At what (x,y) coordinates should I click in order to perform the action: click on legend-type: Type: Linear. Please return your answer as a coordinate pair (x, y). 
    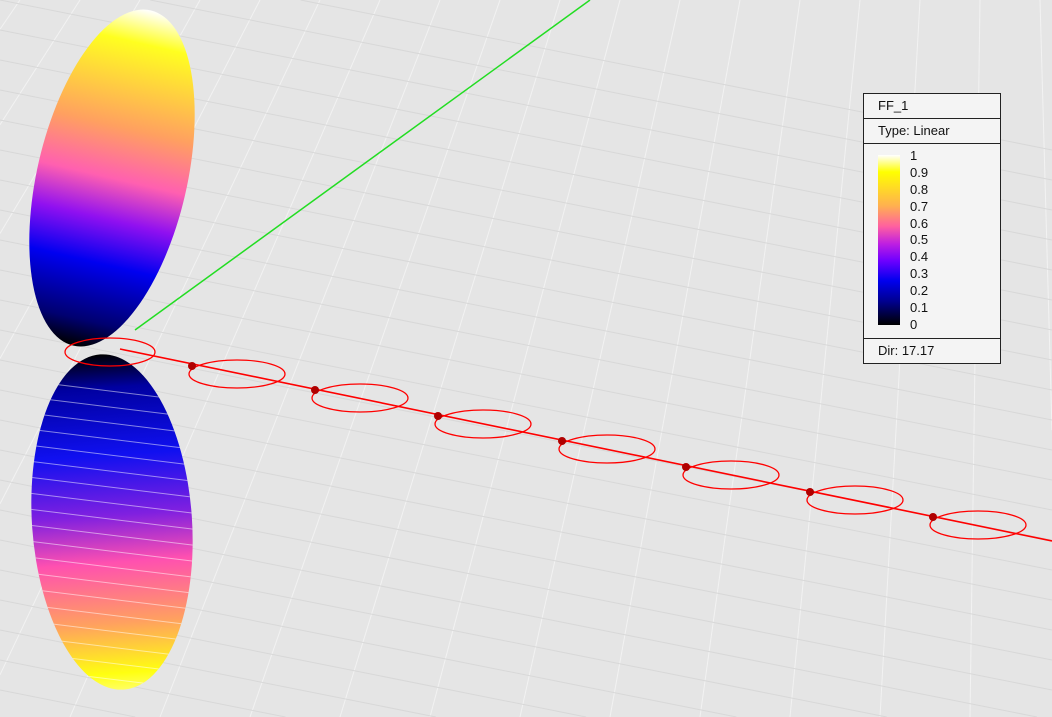
    Looking at the image, I should click on (932, 131).